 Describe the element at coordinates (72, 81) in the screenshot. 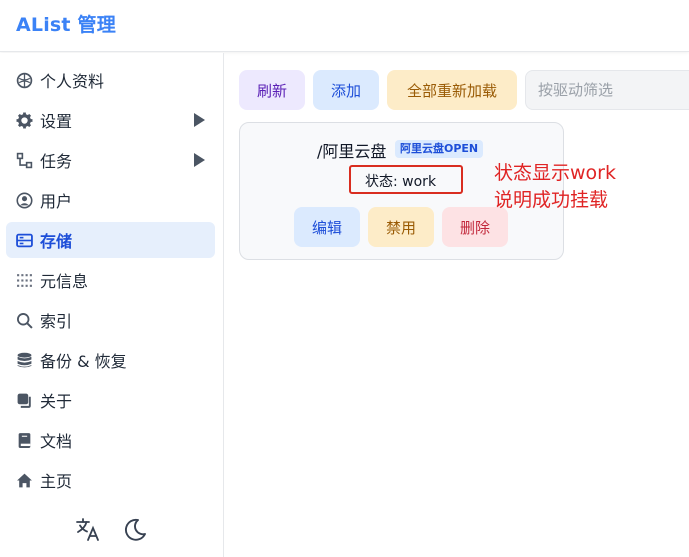

I see `sidebar-item-label: 个人资料` at that location.